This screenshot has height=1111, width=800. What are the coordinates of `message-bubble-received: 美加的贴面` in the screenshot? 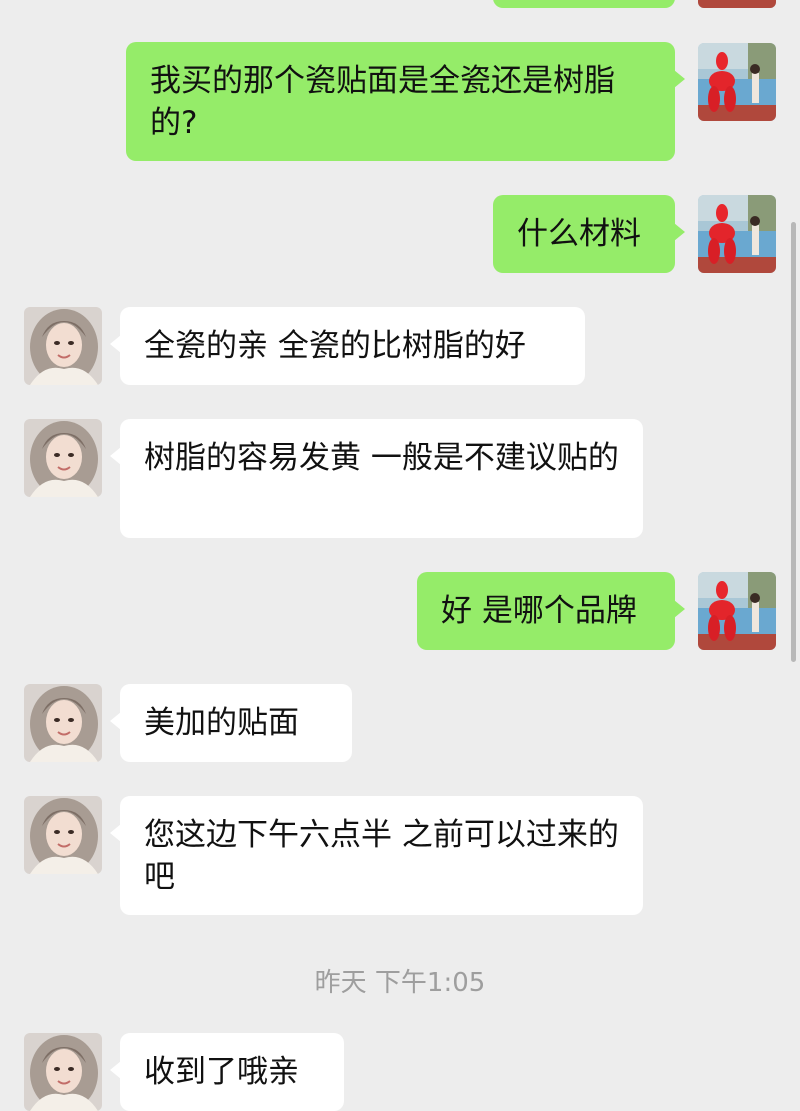 It's located at (231, 723).